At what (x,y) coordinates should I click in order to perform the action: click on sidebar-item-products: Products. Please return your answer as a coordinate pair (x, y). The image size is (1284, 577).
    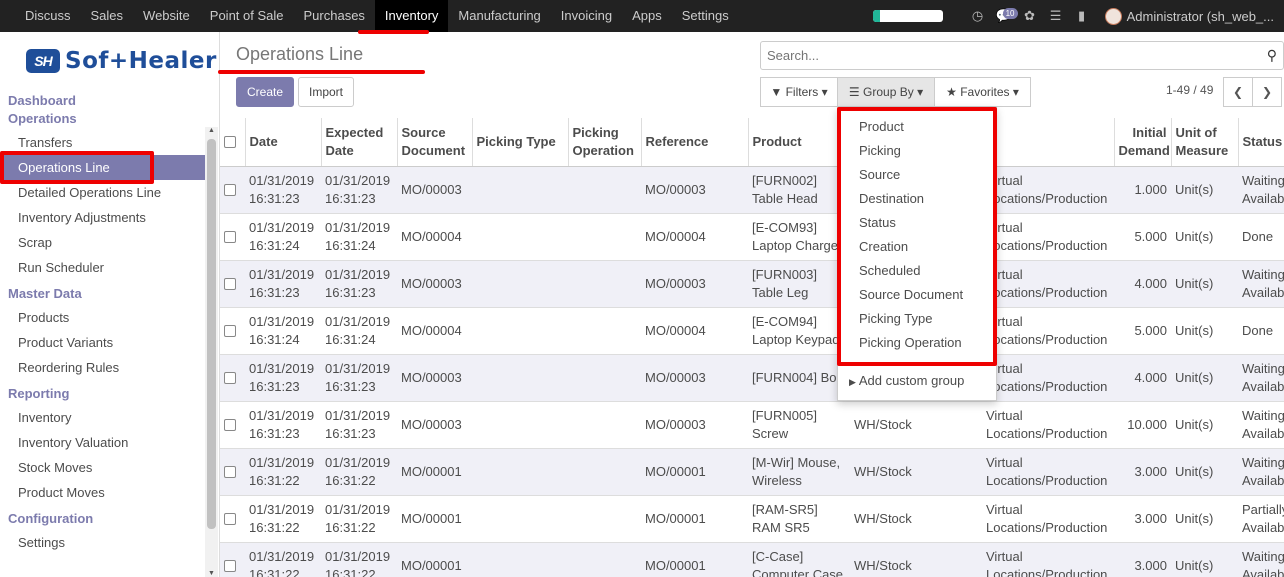
    Looking at the image, I should click on (102, 317).